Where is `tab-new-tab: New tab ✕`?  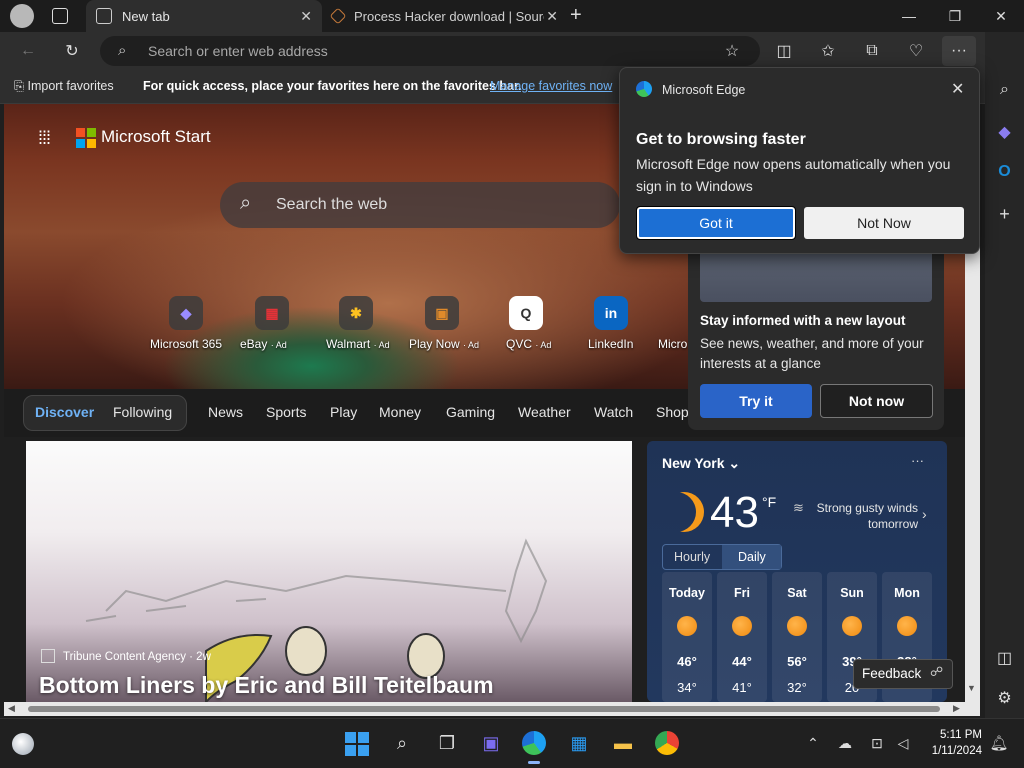
tab-new-tab: New tab ✕ is located at coordinates (204, 16).